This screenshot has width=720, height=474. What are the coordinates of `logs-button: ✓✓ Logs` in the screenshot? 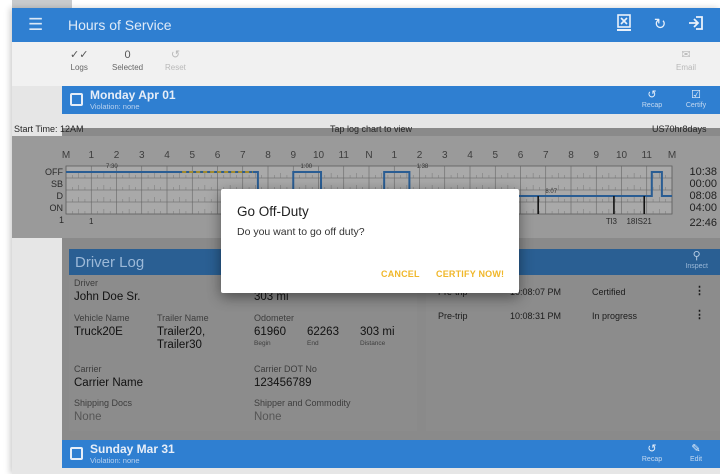 It's located at (79, 59).